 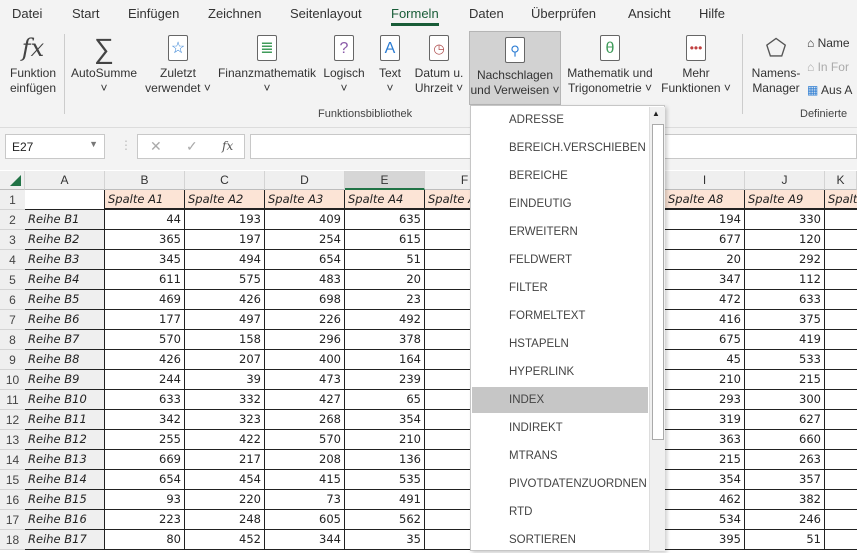 What do you see at coordinates (560, 428) in the screenshot?
I see `dropdown-item-indirekt: INDIREKT` at bounding box center [560, 428].